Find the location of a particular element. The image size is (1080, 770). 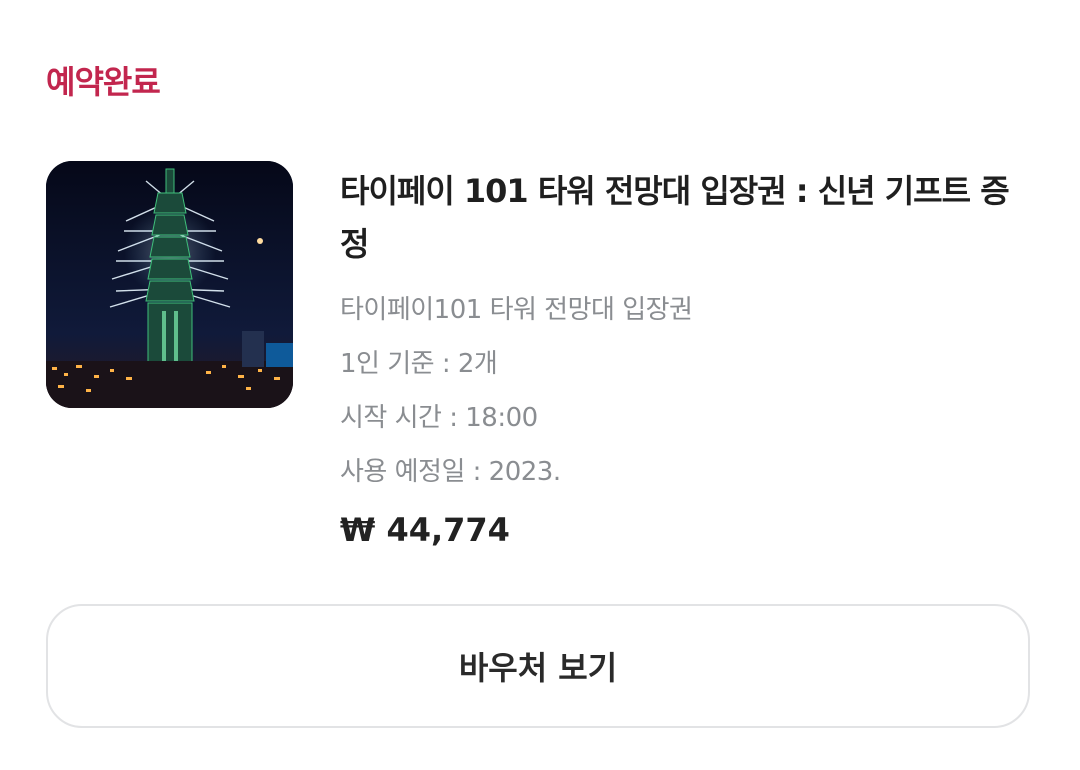

product-use-date: 사용 예정일 : 2023. is located at coordinates (450, 472).